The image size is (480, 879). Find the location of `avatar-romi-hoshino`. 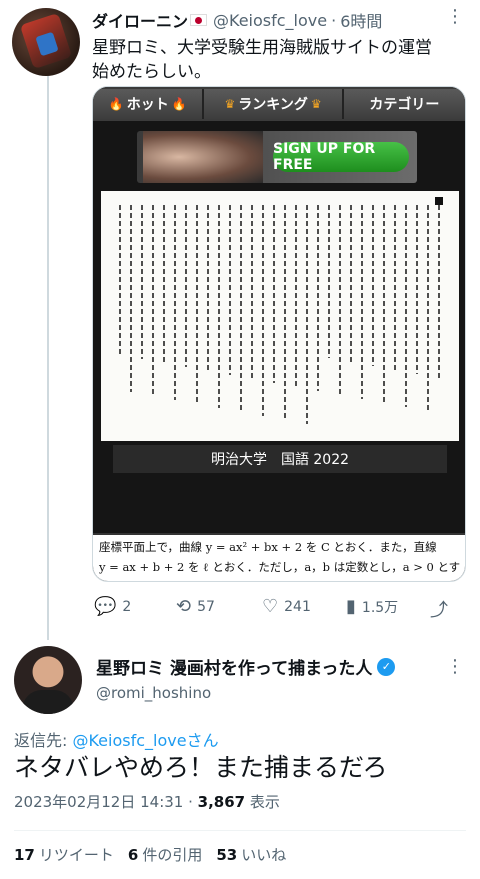

avatar-romi-hoshino is located at coordinates (48, 680).